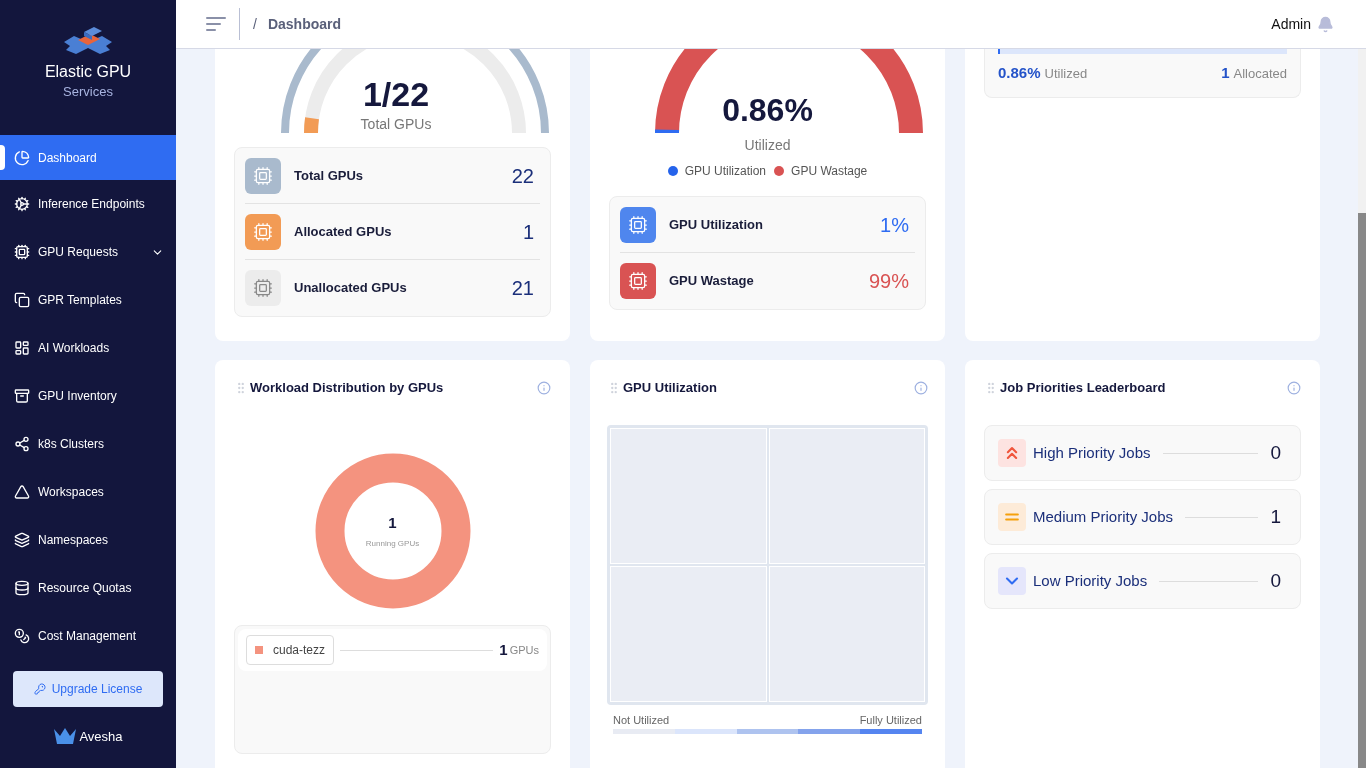 The width and height of the screenshot is (1366, 768). I want to click on workload-value: 1, so click(503, 649).